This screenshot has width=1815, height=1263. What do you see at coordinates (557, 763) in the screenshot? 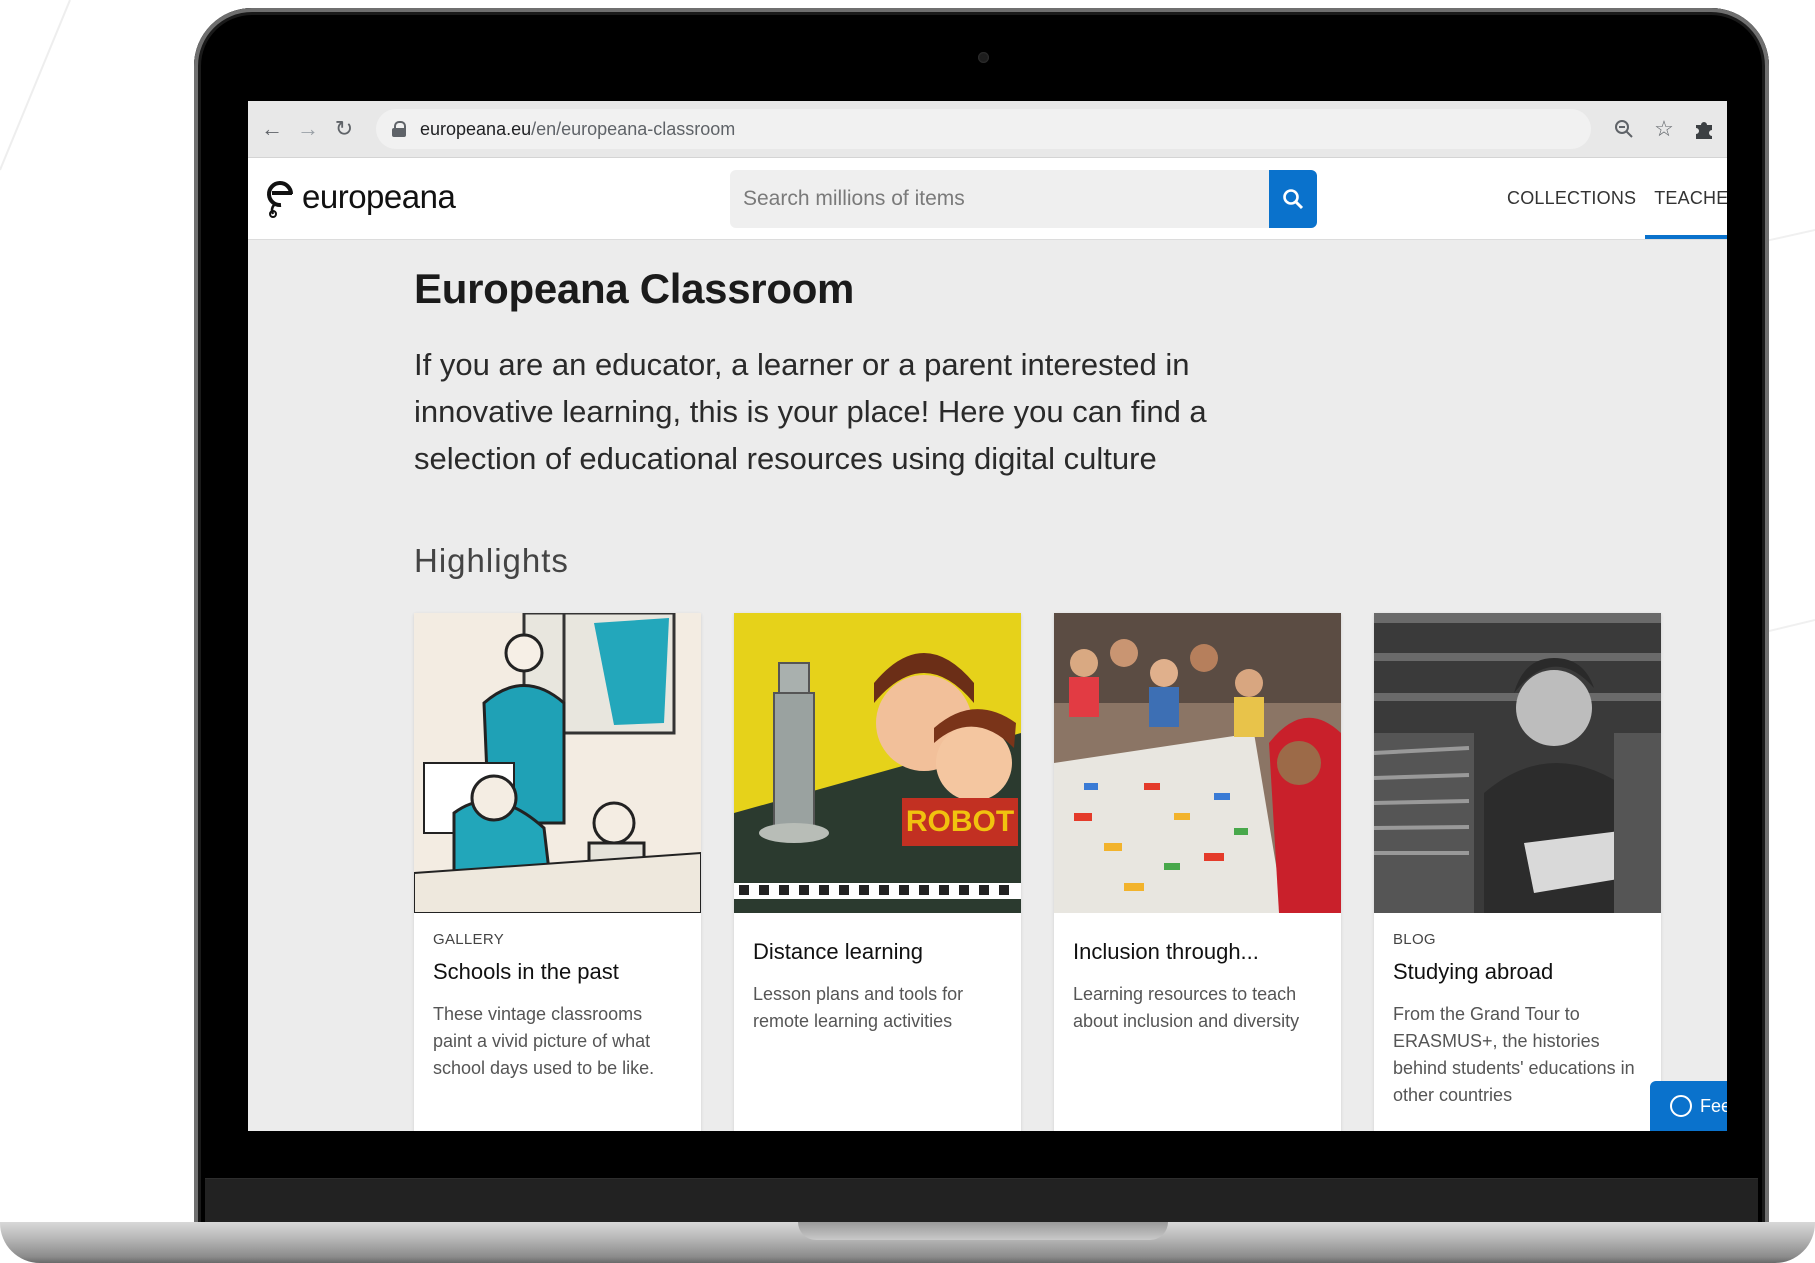
I see `card-image-classroom` at bounding box center [557, 763].